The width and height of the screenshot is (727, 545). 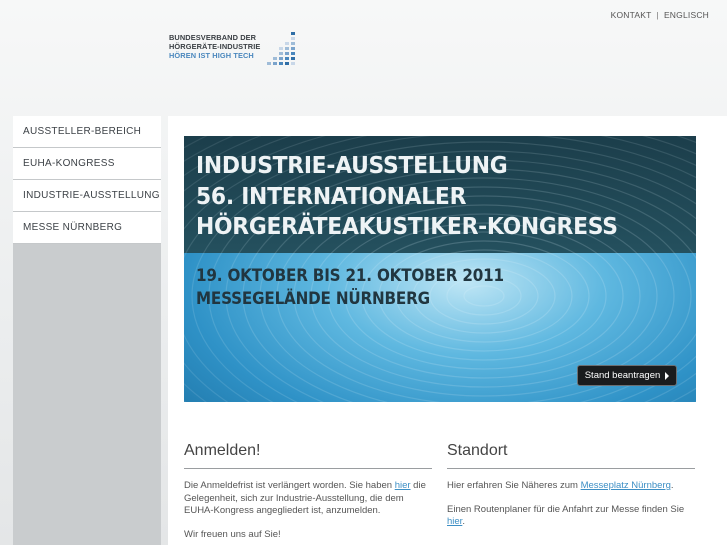 I want to click on stand-beantragen-button: Stand beantragen, so click(x=627, y=375).